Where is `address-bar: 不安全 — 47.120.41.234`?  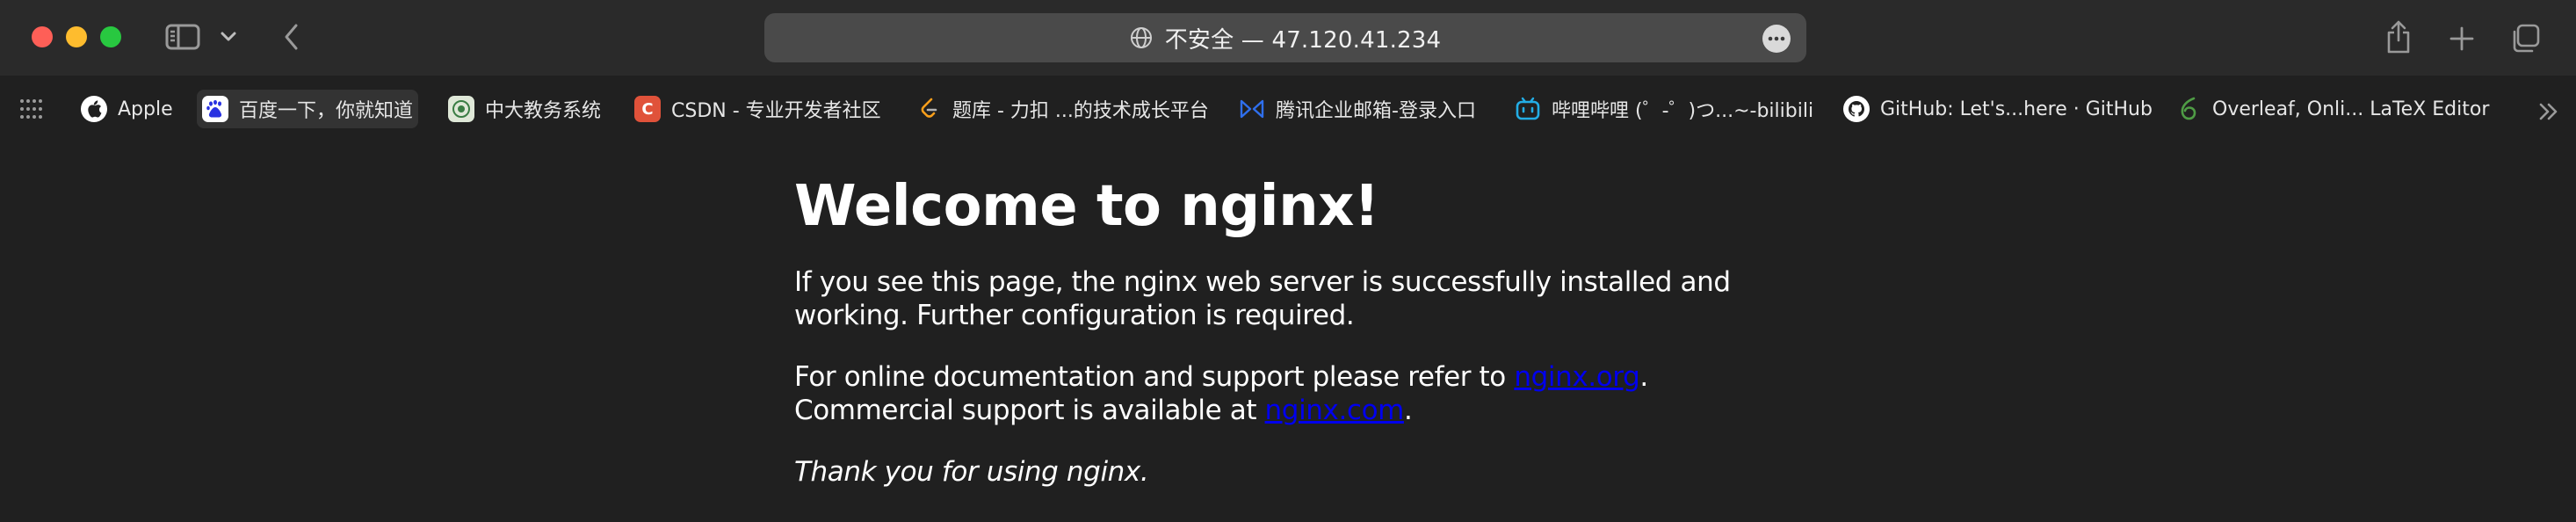
address-bar: 不安全 — 47.120.41.234 is located at coordinates (1285, 37).